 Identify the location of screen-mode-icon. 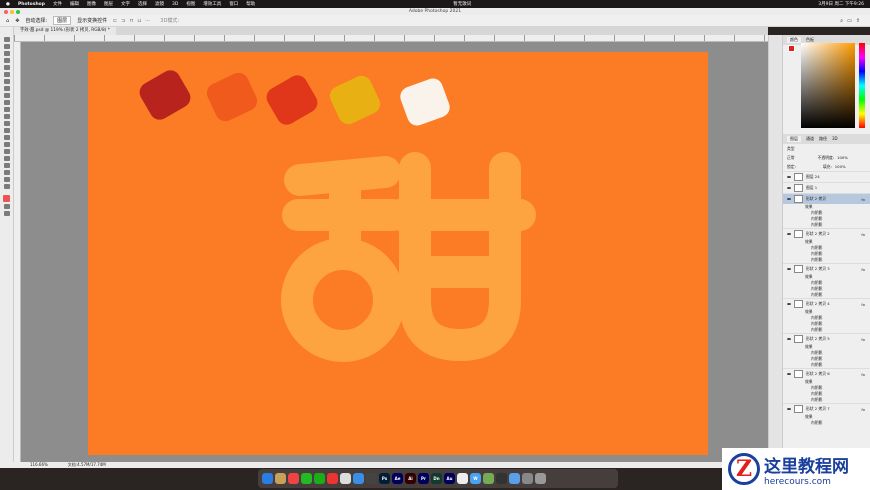
(6, 213).